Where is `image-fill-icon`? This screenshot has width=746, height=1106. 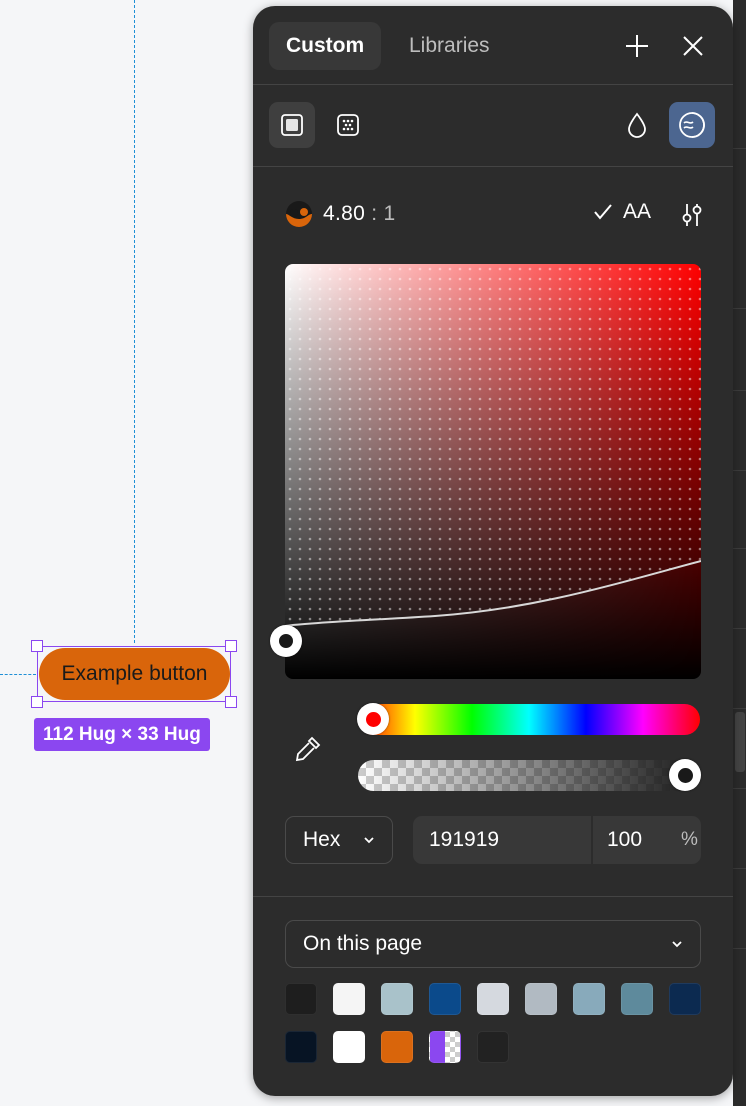
image-fill-icon is located at coordinates (348, 125).